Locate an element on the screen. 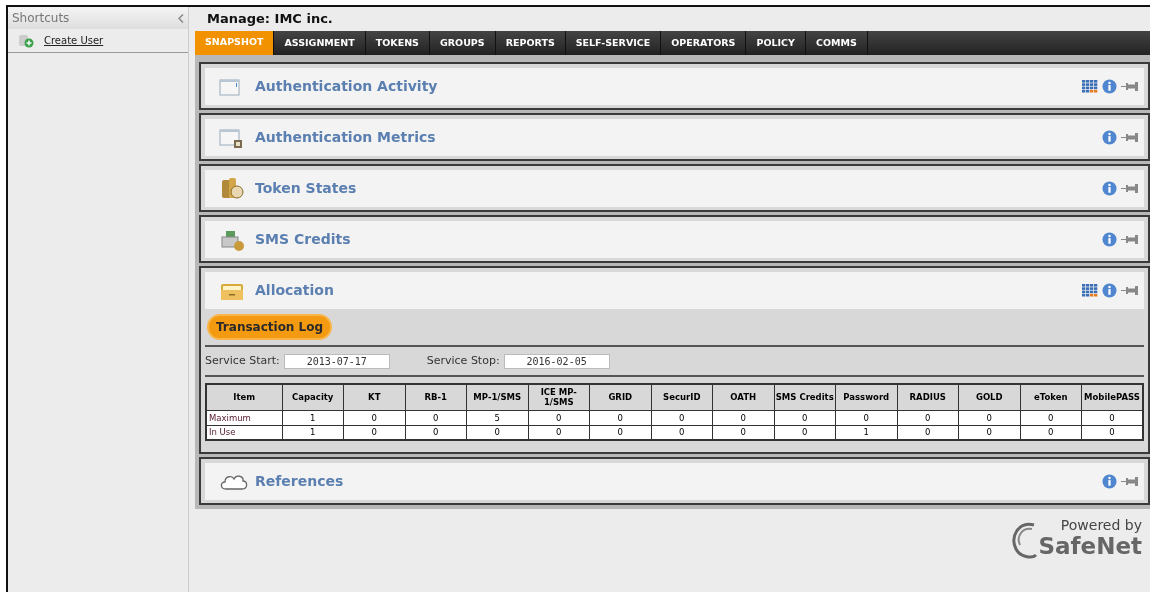 The image size is (1150, 592). column-header: Item is located at coordinates (244, 397).